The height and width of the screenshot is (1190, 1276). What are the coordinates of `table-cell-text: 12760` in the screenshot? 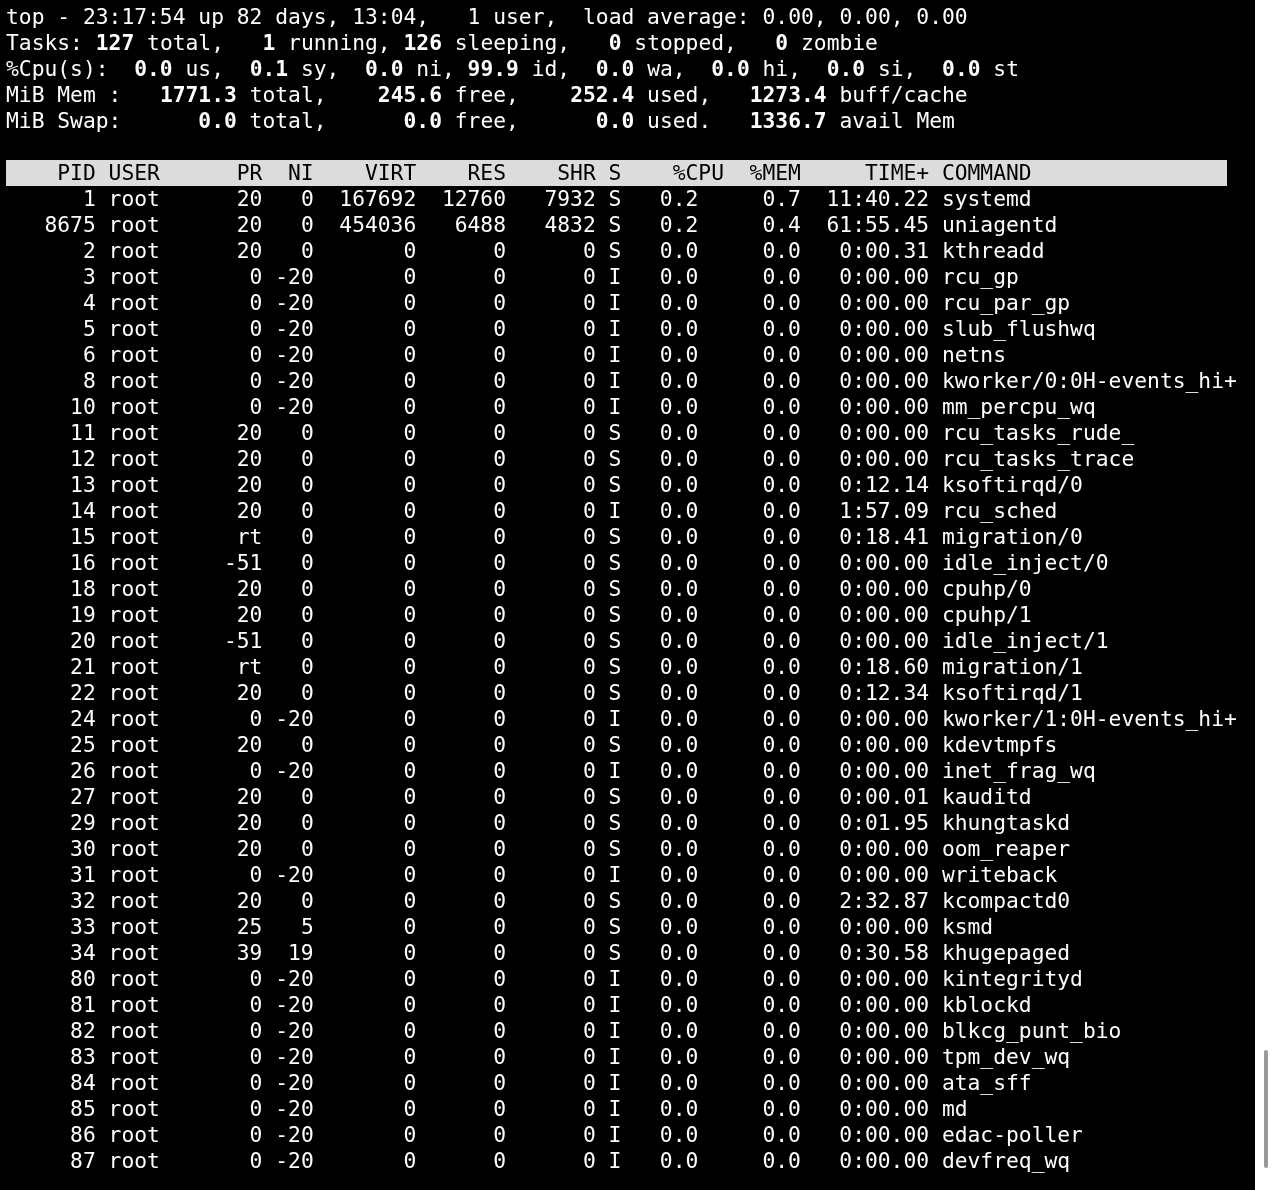 It's located at (473, 199).